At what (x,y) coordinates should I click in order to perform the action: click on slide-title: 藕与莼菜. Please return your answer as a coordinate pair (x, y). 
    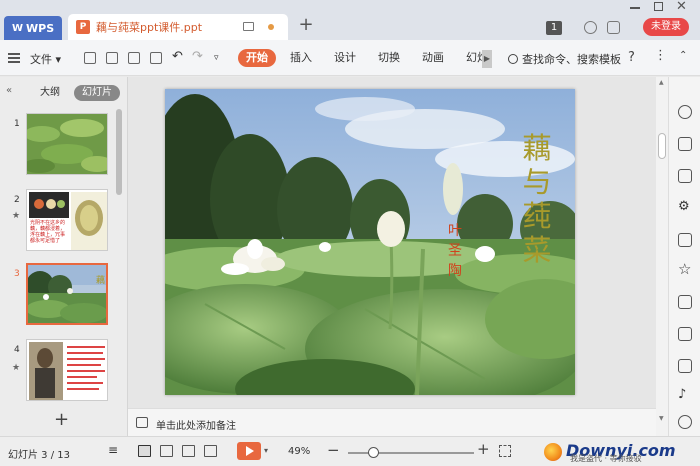
    Looking at the image, I should click on (537, 199).